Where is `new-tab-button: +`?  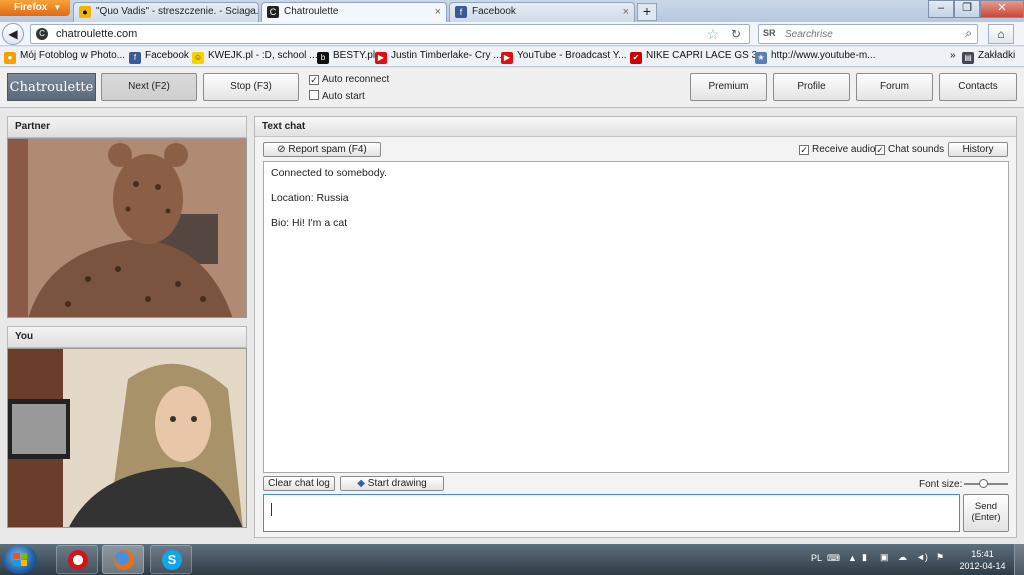
new-tab-button: + is located at coordinates (647, 12).